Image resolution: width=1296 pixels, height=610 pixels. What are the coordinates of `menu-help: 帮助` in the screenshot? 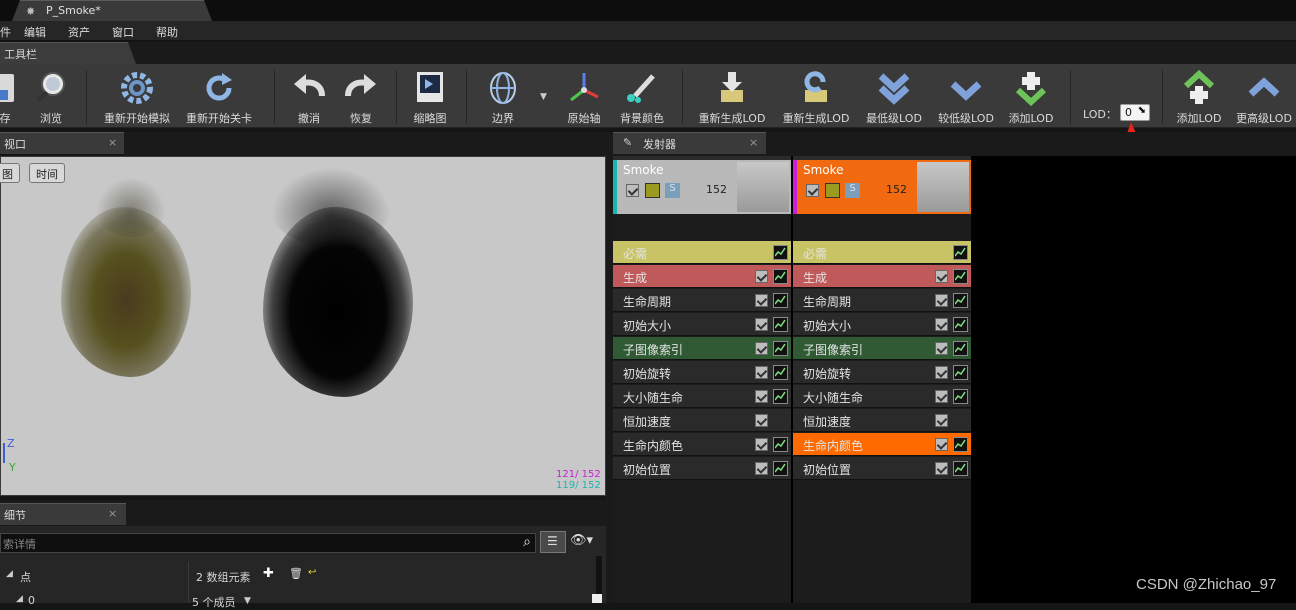 It's located at (167, 32).